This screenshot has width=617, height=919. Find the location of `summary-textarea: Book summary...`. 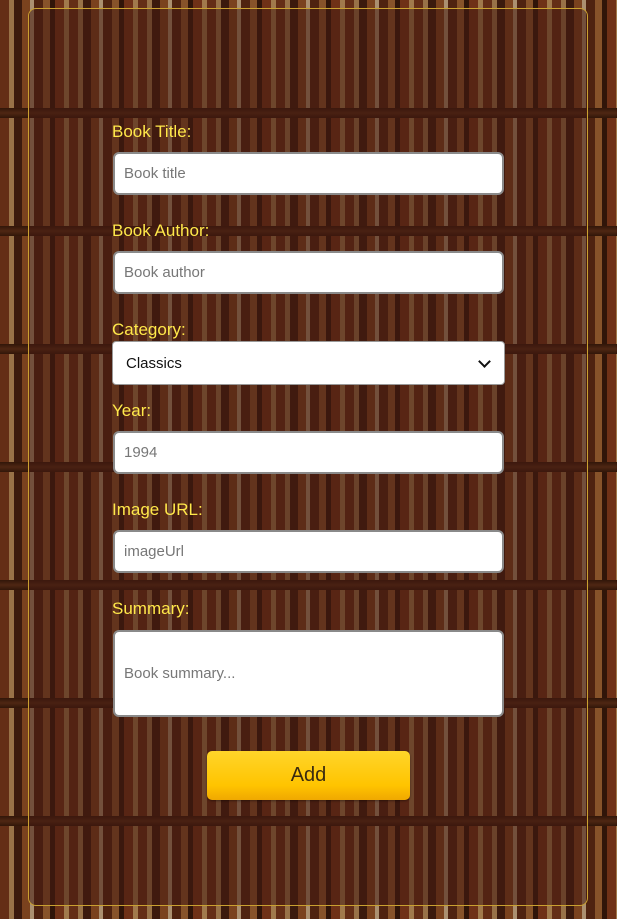

summary-textarea: Book summary... is located at coordinates (308, 673).